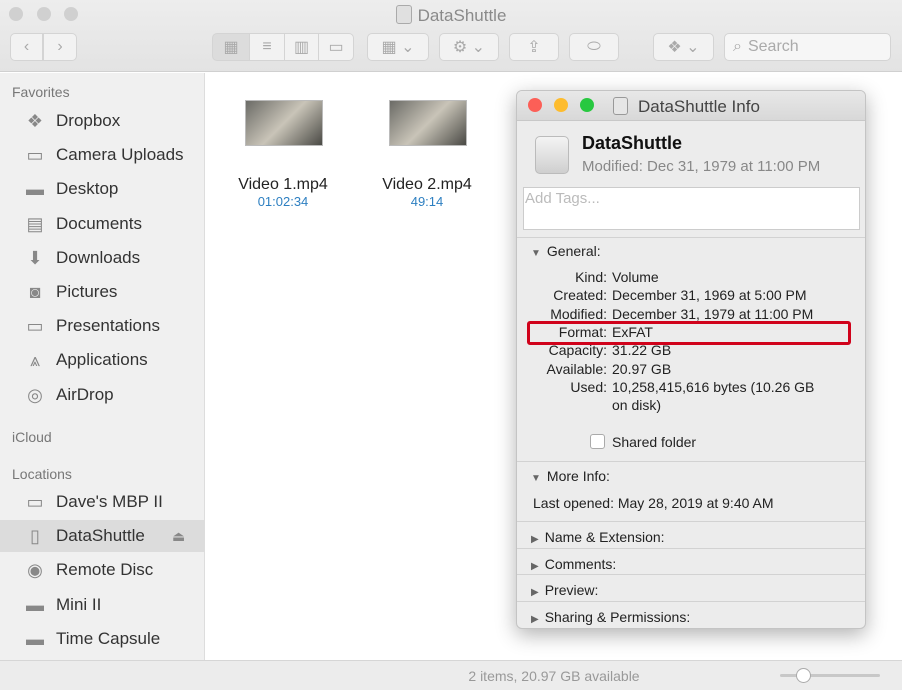 The width and height of the screenshot is (902, 691). I want to click on sidebar-item-camera-uploads: ▭ Camera Uploads, so click(102, 155).